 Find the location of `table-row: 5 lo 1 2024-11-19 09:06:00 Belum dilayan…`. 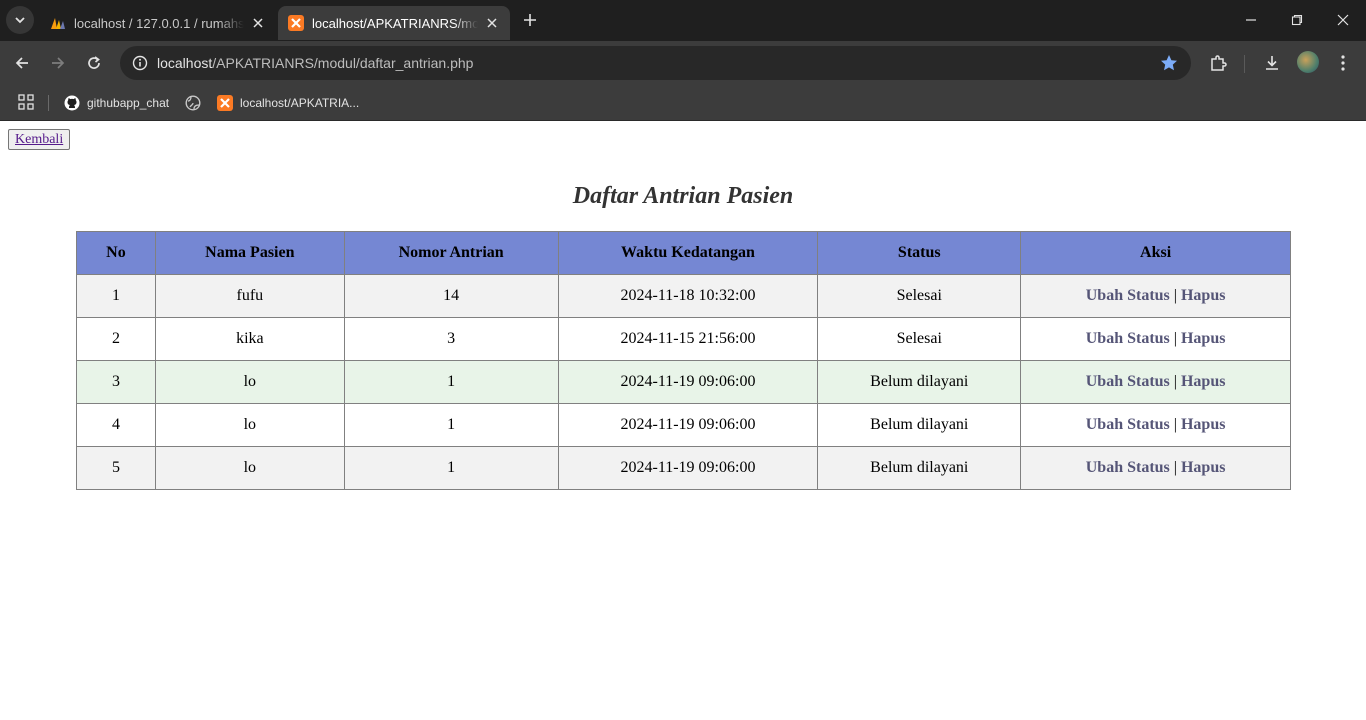

table-row: 5 lo 1 2024-11-19 09:06:00 Belum dilayan… is located at coordinates (683, 468).